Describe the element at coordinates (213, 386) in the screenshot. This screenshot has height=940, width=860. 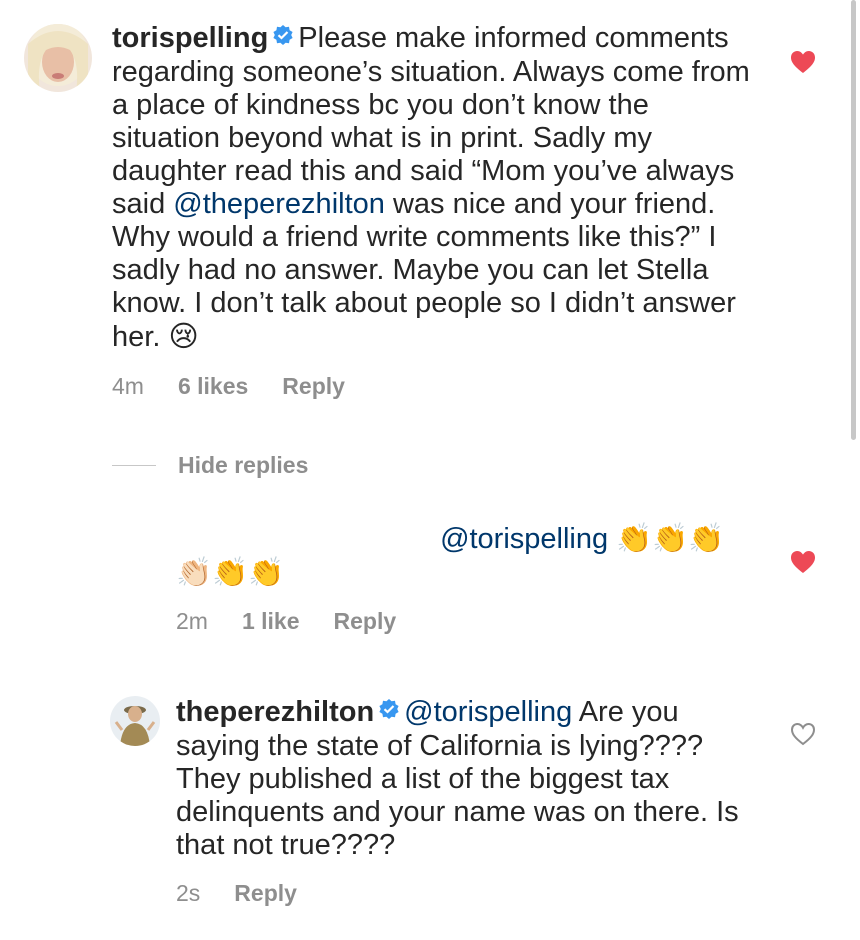
I see `likes-count: 6 likes` at that location.